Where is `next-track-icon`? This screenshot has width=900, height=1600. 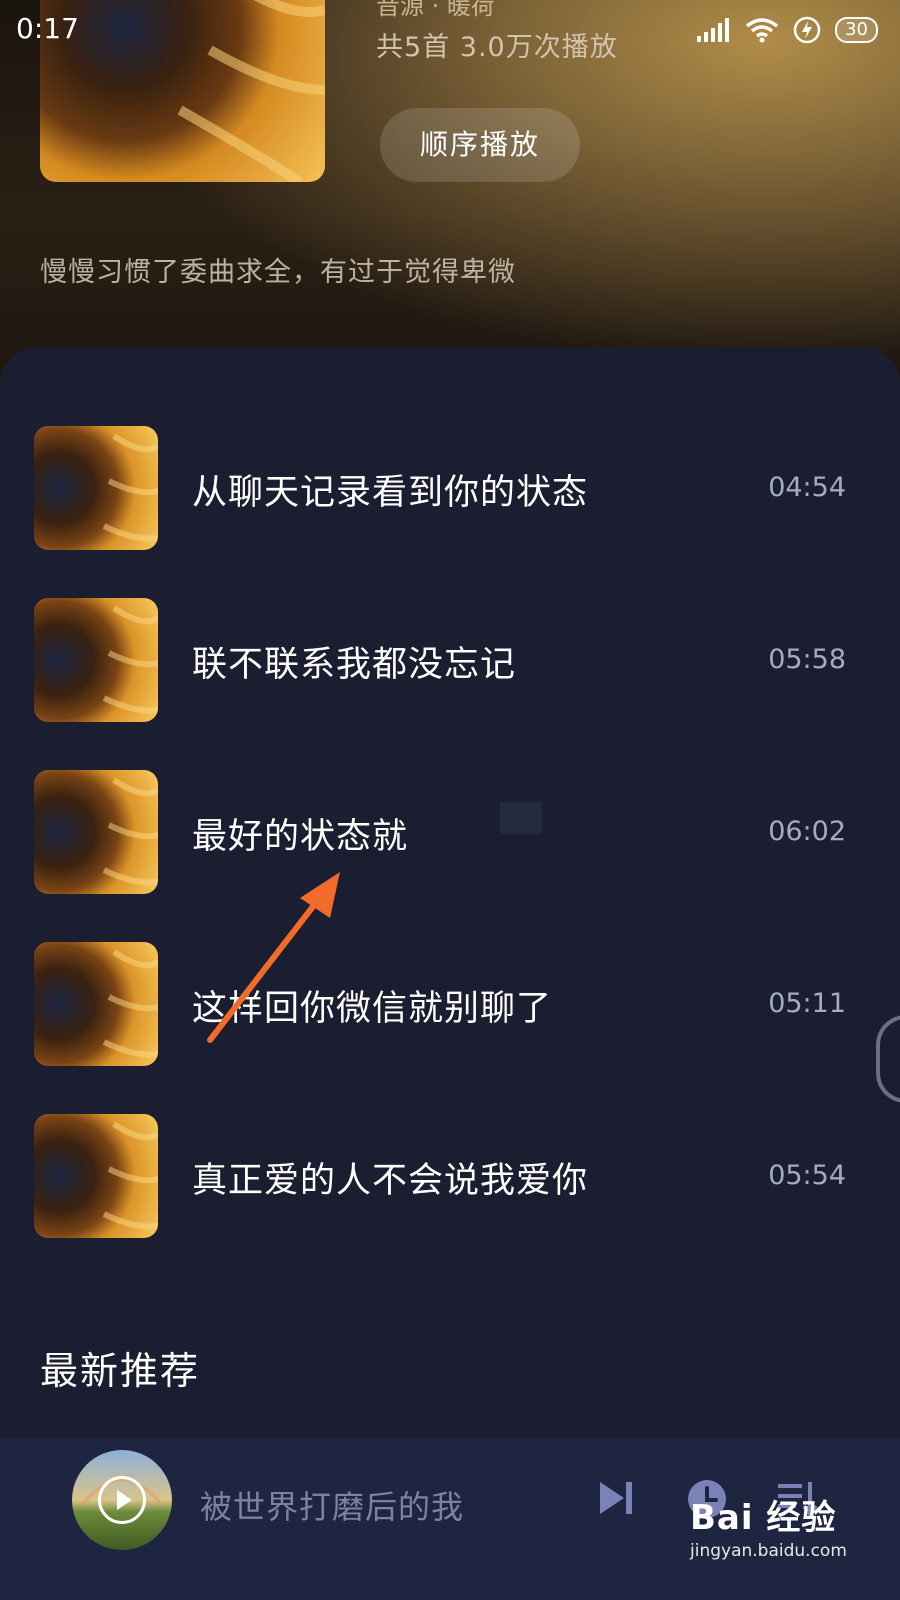
next-track-icon is located at coordinates (616, 1498).